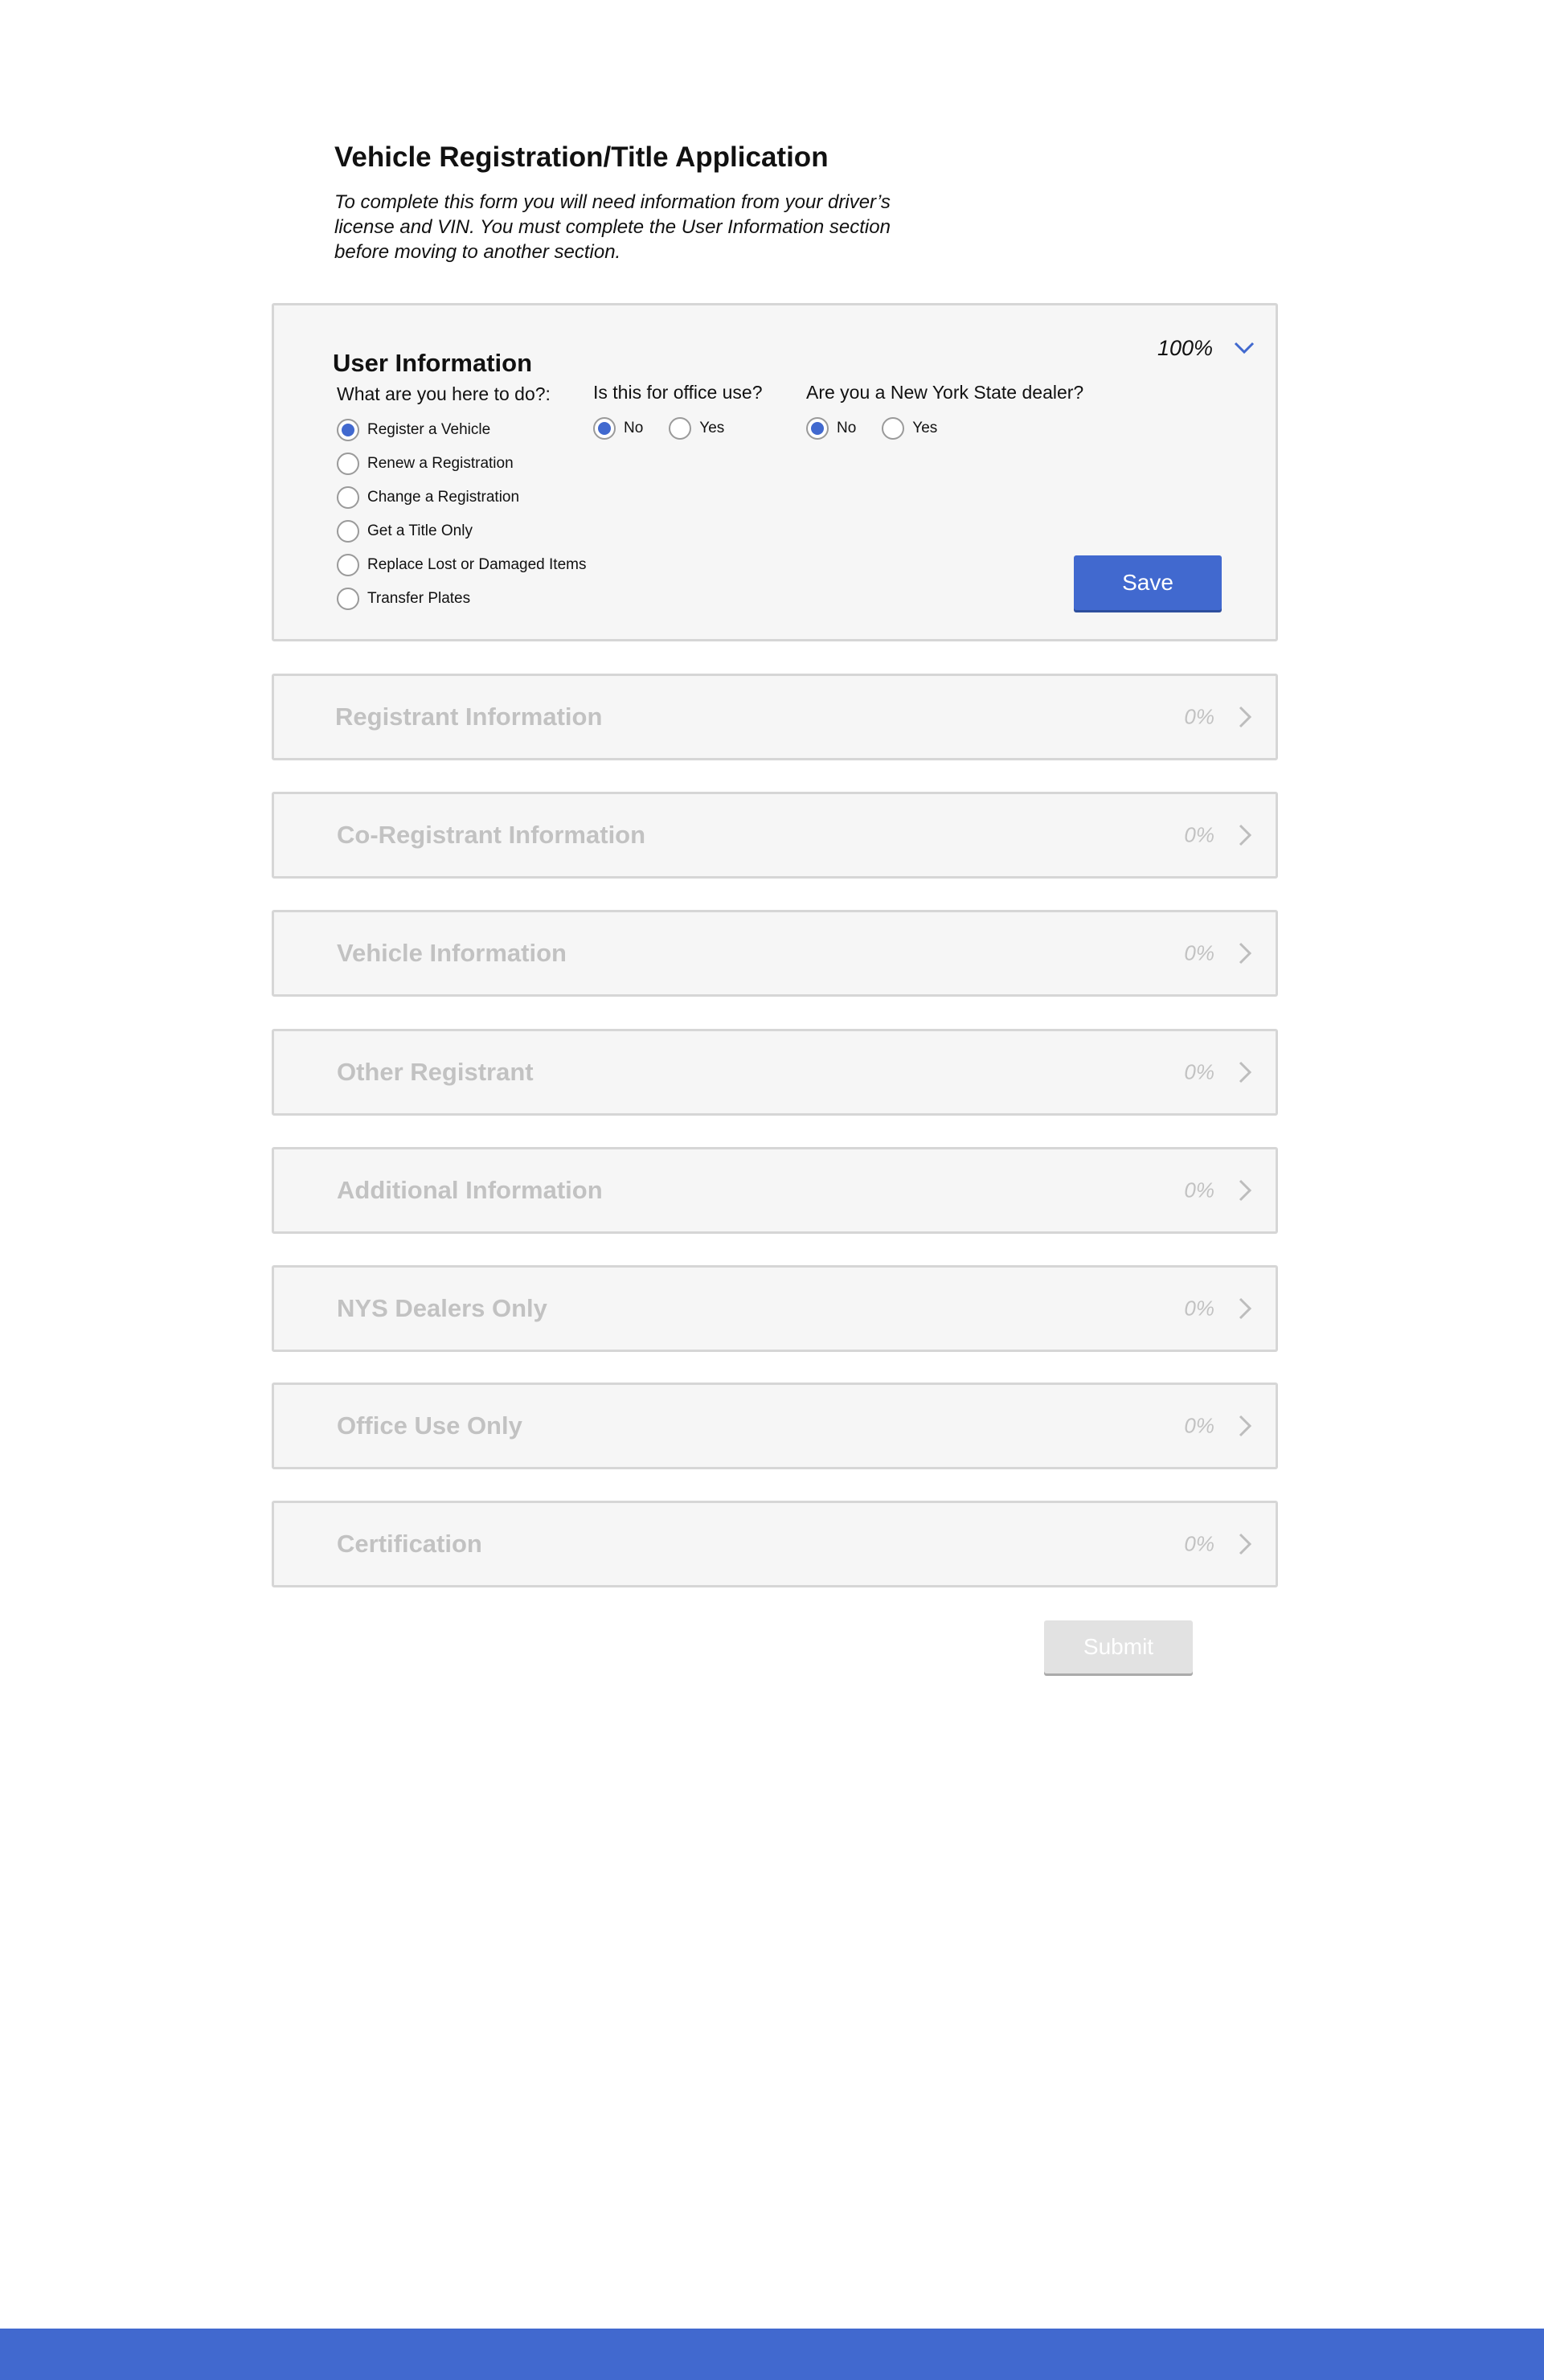 This screenshot has width=1544, height=2380. What do you see at coordinates (491, 835) in the screenshot?
I see `section-title: Co-Registrant Information` at bounding box center [491, 835].